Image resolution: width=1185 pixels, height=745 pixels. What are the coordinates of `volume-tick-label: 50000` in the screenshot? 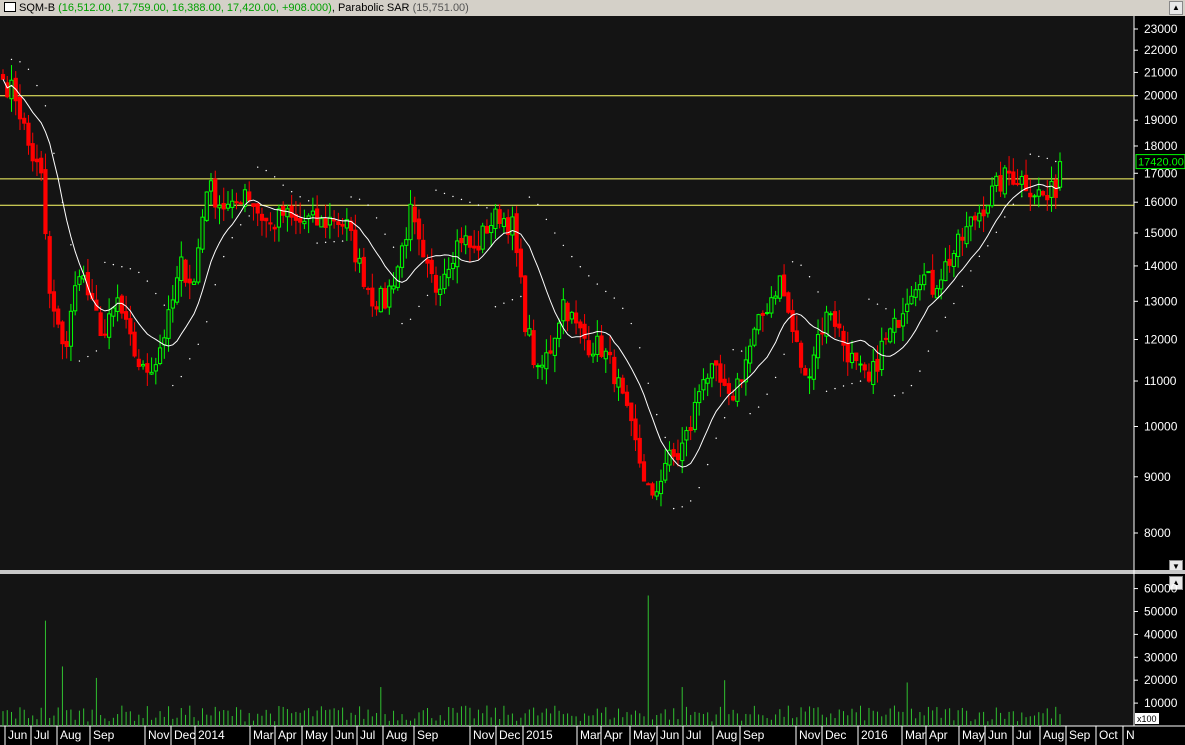 It's located at (1161, 611).